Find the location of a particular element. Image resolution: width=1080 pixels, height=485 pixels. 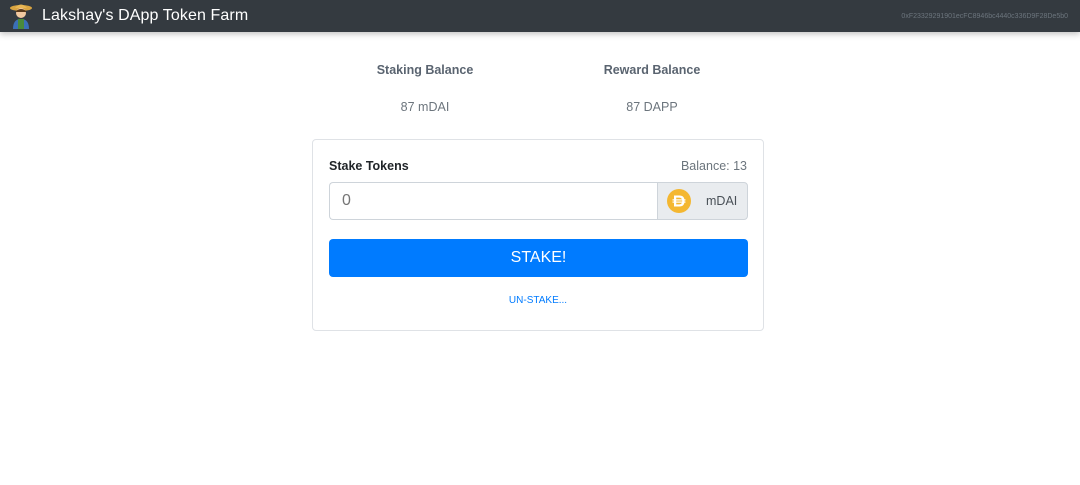

reward-balance-value: 87 DAPP is located at coordinates (652, 107).